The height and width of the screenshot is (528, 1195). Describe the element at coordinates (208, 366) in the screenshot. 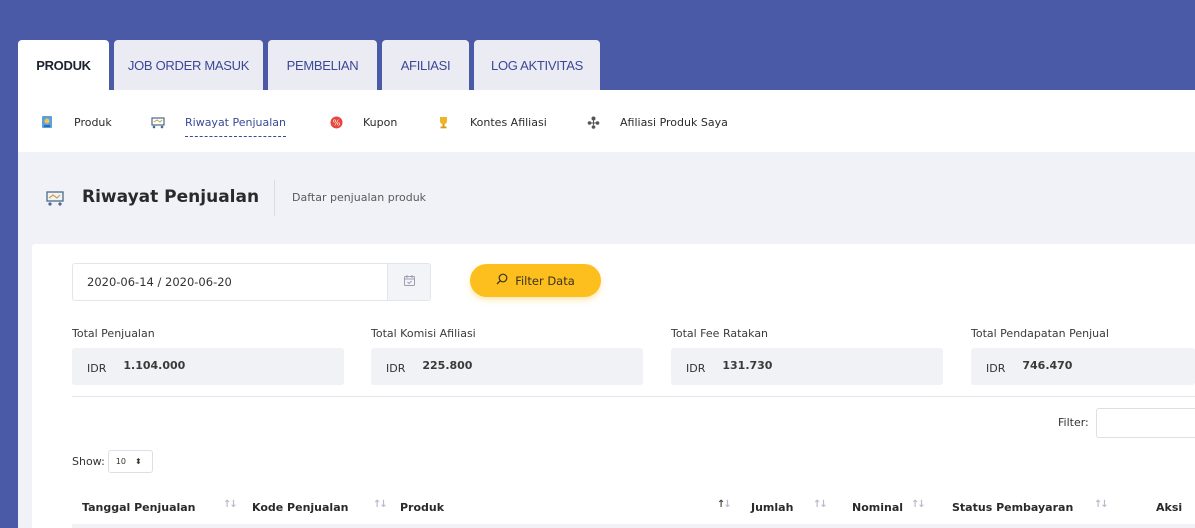

I see `stat-value-box: IDR 1.104.000` at that location.